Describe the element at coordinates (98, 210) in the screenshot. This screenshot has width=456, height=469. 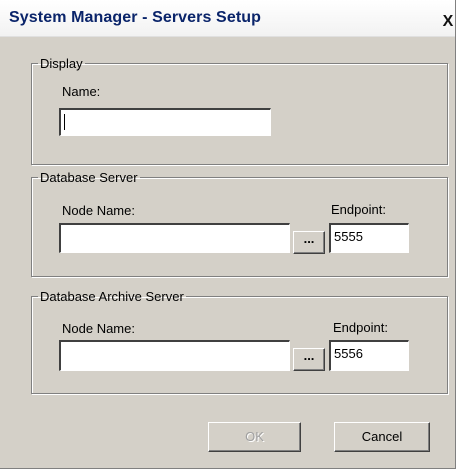
I see `db-node-name-label: Node Name:` at that location.